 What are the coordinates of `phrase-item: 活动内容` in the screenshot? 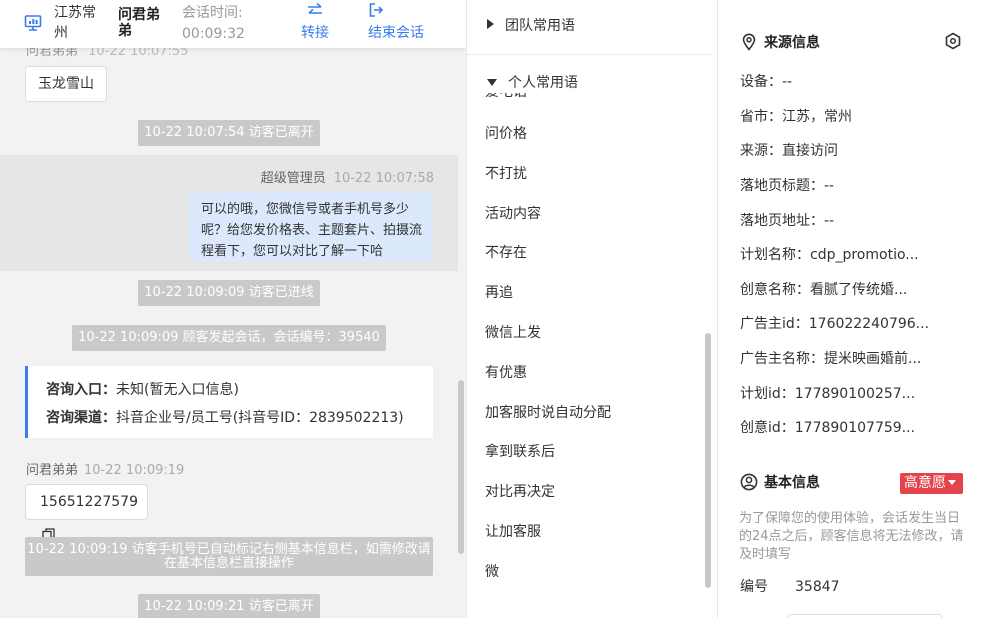 It's located at (548, 224).